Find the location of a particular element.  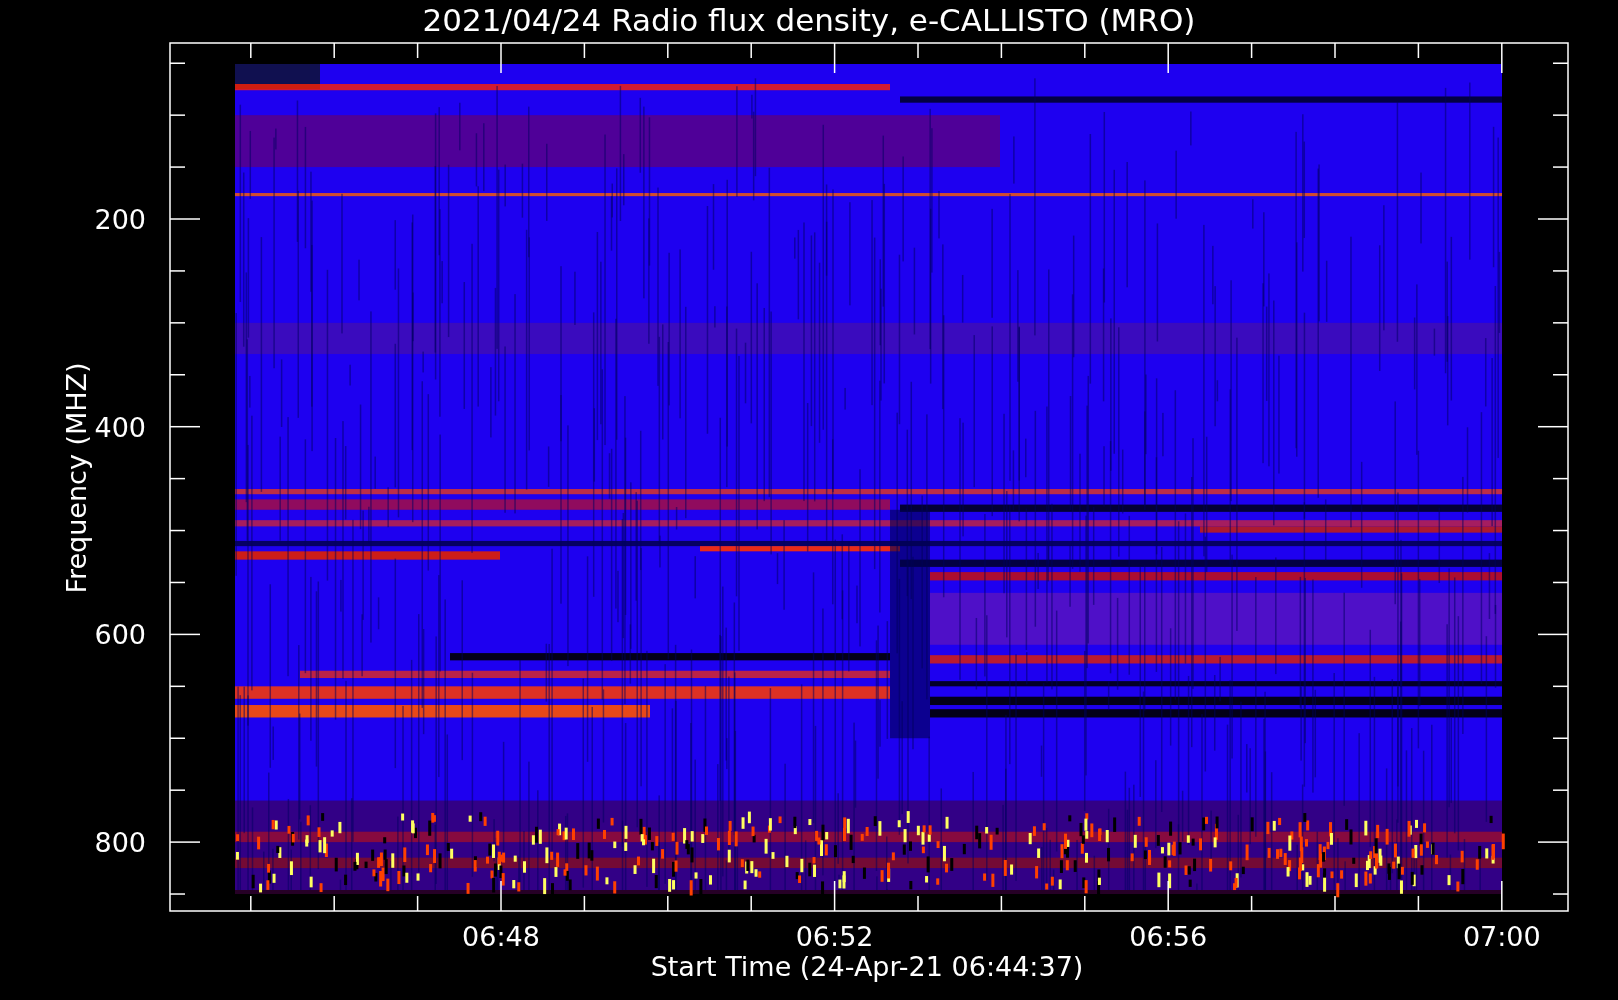

y-tick-label: 600 is located at coordinates (120, 635).